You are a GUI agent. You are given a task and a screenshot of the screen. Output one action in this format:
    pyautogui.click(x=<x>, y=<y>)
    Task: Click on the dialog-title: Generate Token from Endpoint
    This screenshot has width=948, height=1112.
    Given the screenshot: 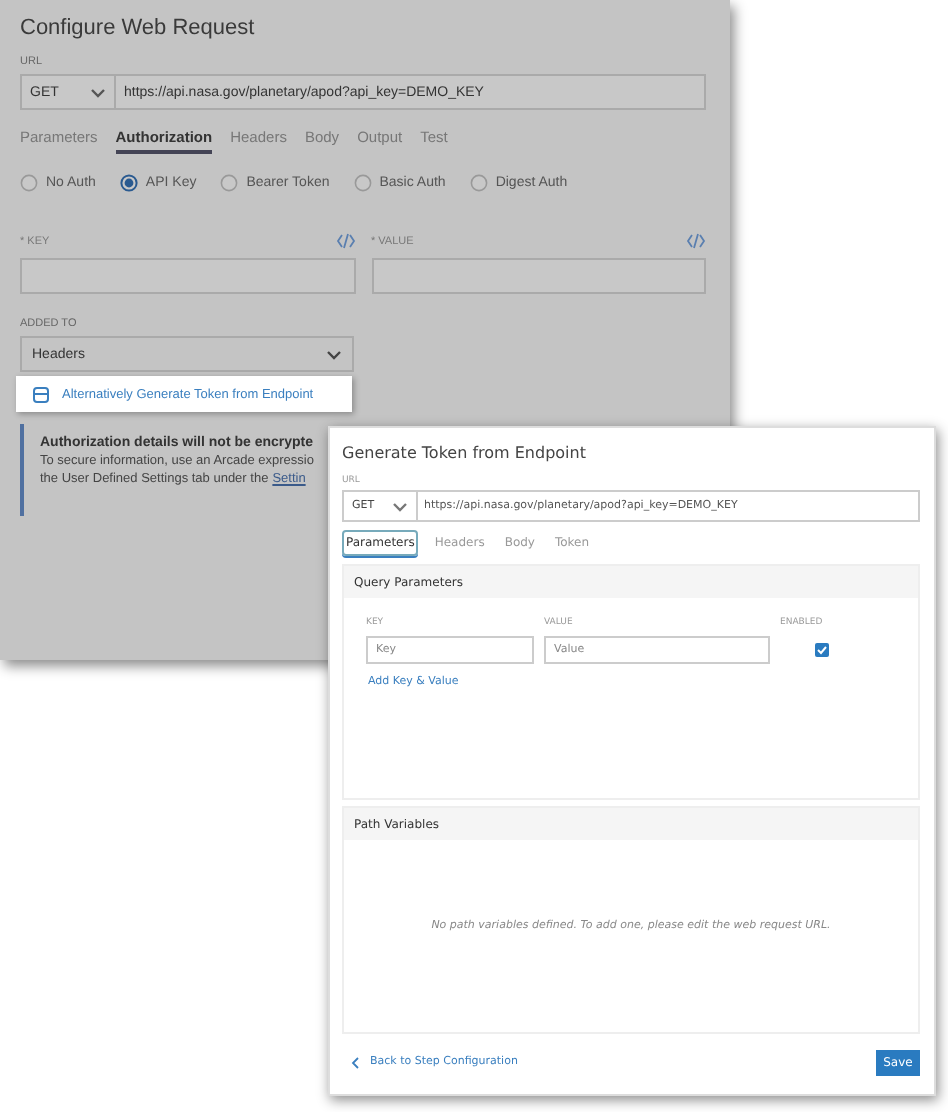 What is the action you would take?
    pyautogui.click(x=465, y=453)
    